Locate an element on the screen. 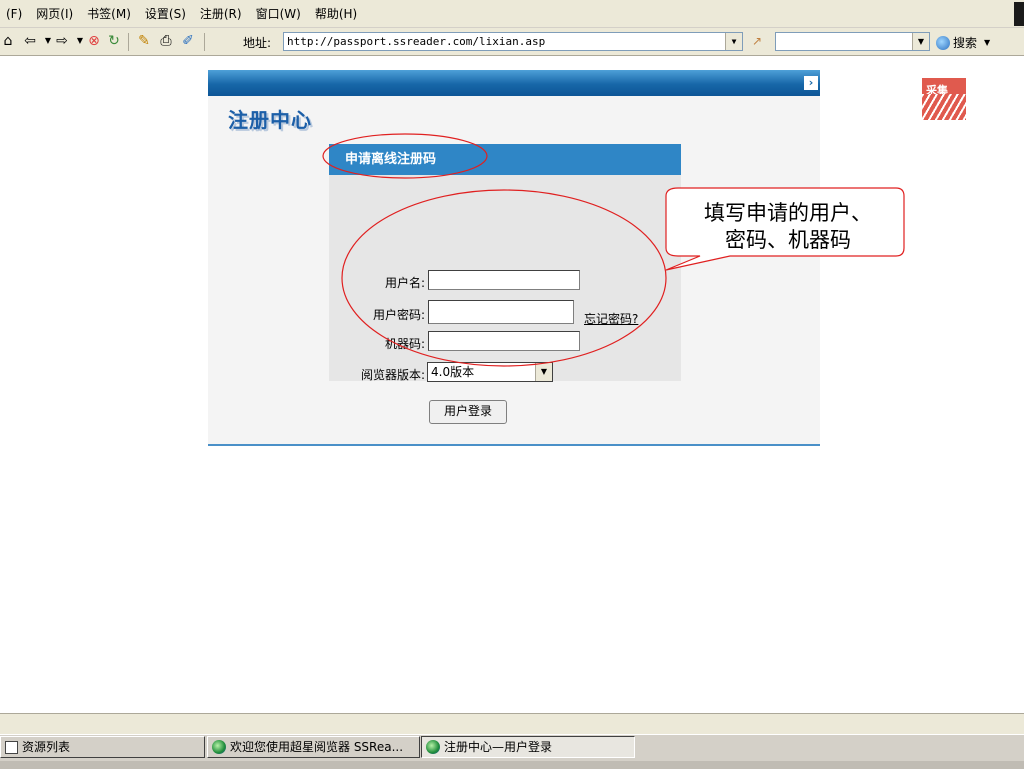 The image size is (1024, 769). status-bar is located at coordinates (512, 724).